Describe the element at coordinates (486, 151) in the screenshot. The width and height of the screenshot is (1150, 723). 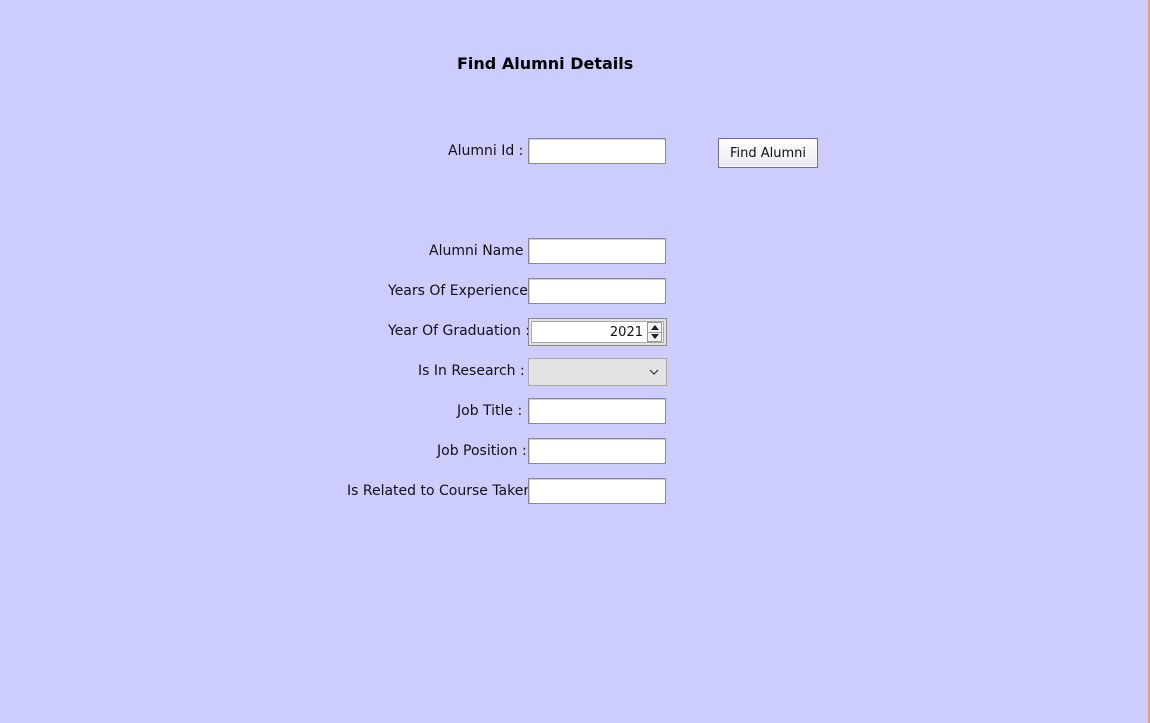
I see `alumni-id-label: Alumni Id :` at that location.